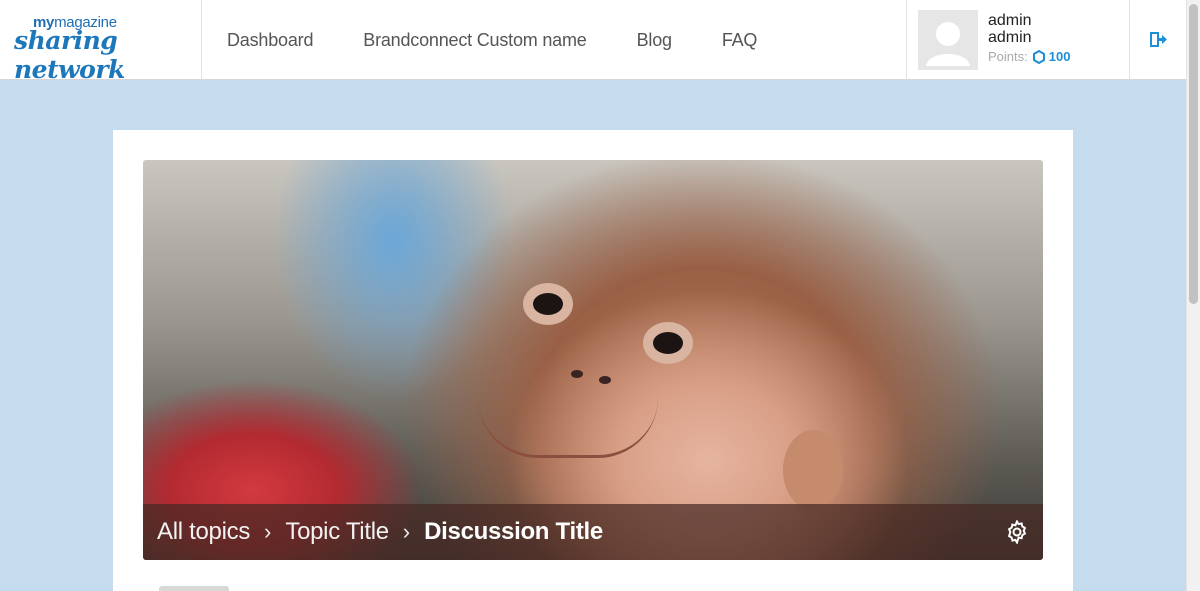  I want to click on mouth, so click(568, 428).